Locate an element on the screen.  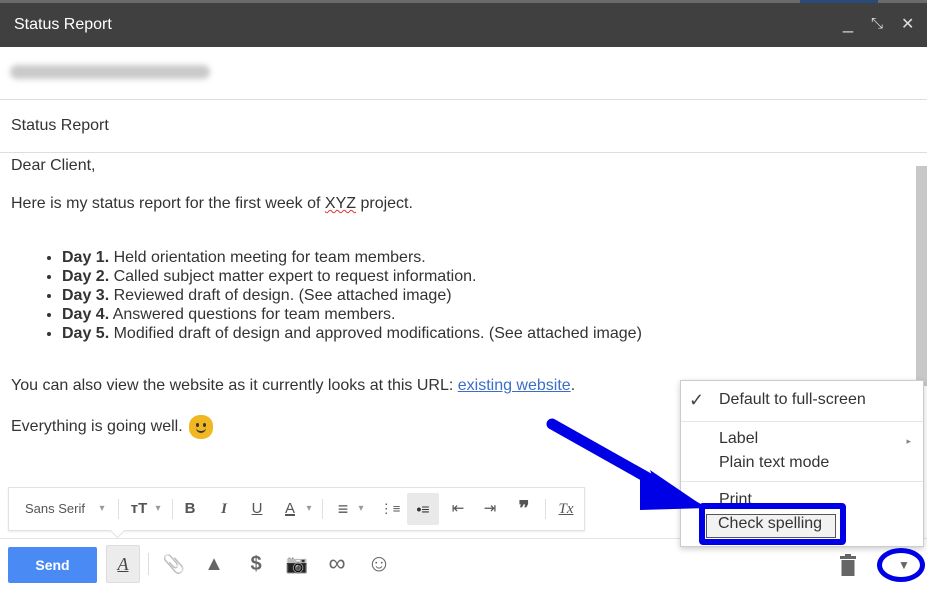
close-icon: ✕ is located at coordinates (907, 24).